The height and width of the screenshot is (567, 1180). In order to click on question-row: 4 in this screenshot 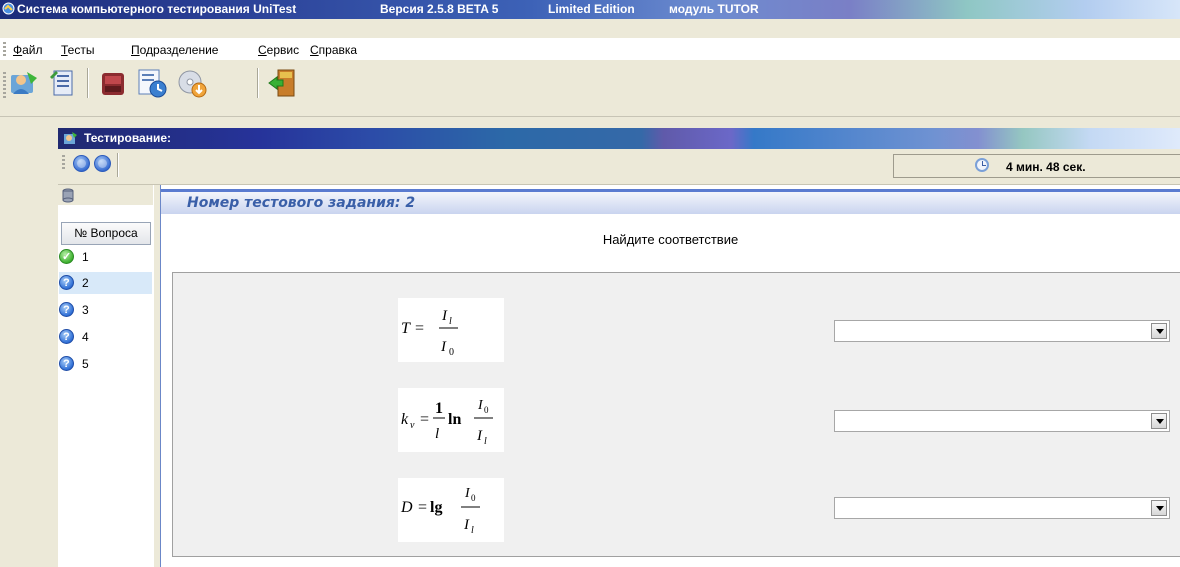, I will do `click(105, 337)`.